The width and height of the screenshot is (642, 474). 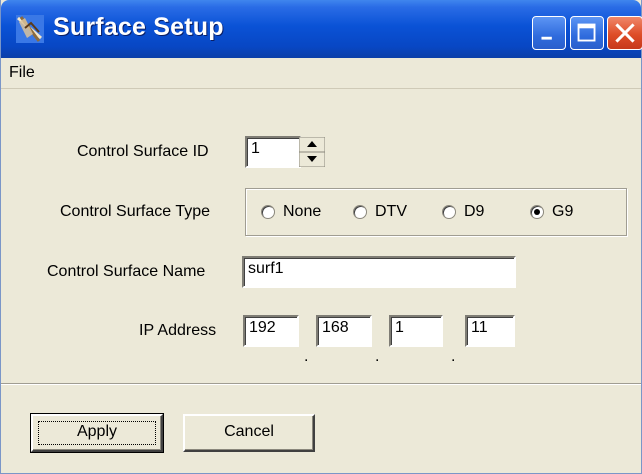 I want to click on ip-octet-2: 168, so click(x=344, y=331).